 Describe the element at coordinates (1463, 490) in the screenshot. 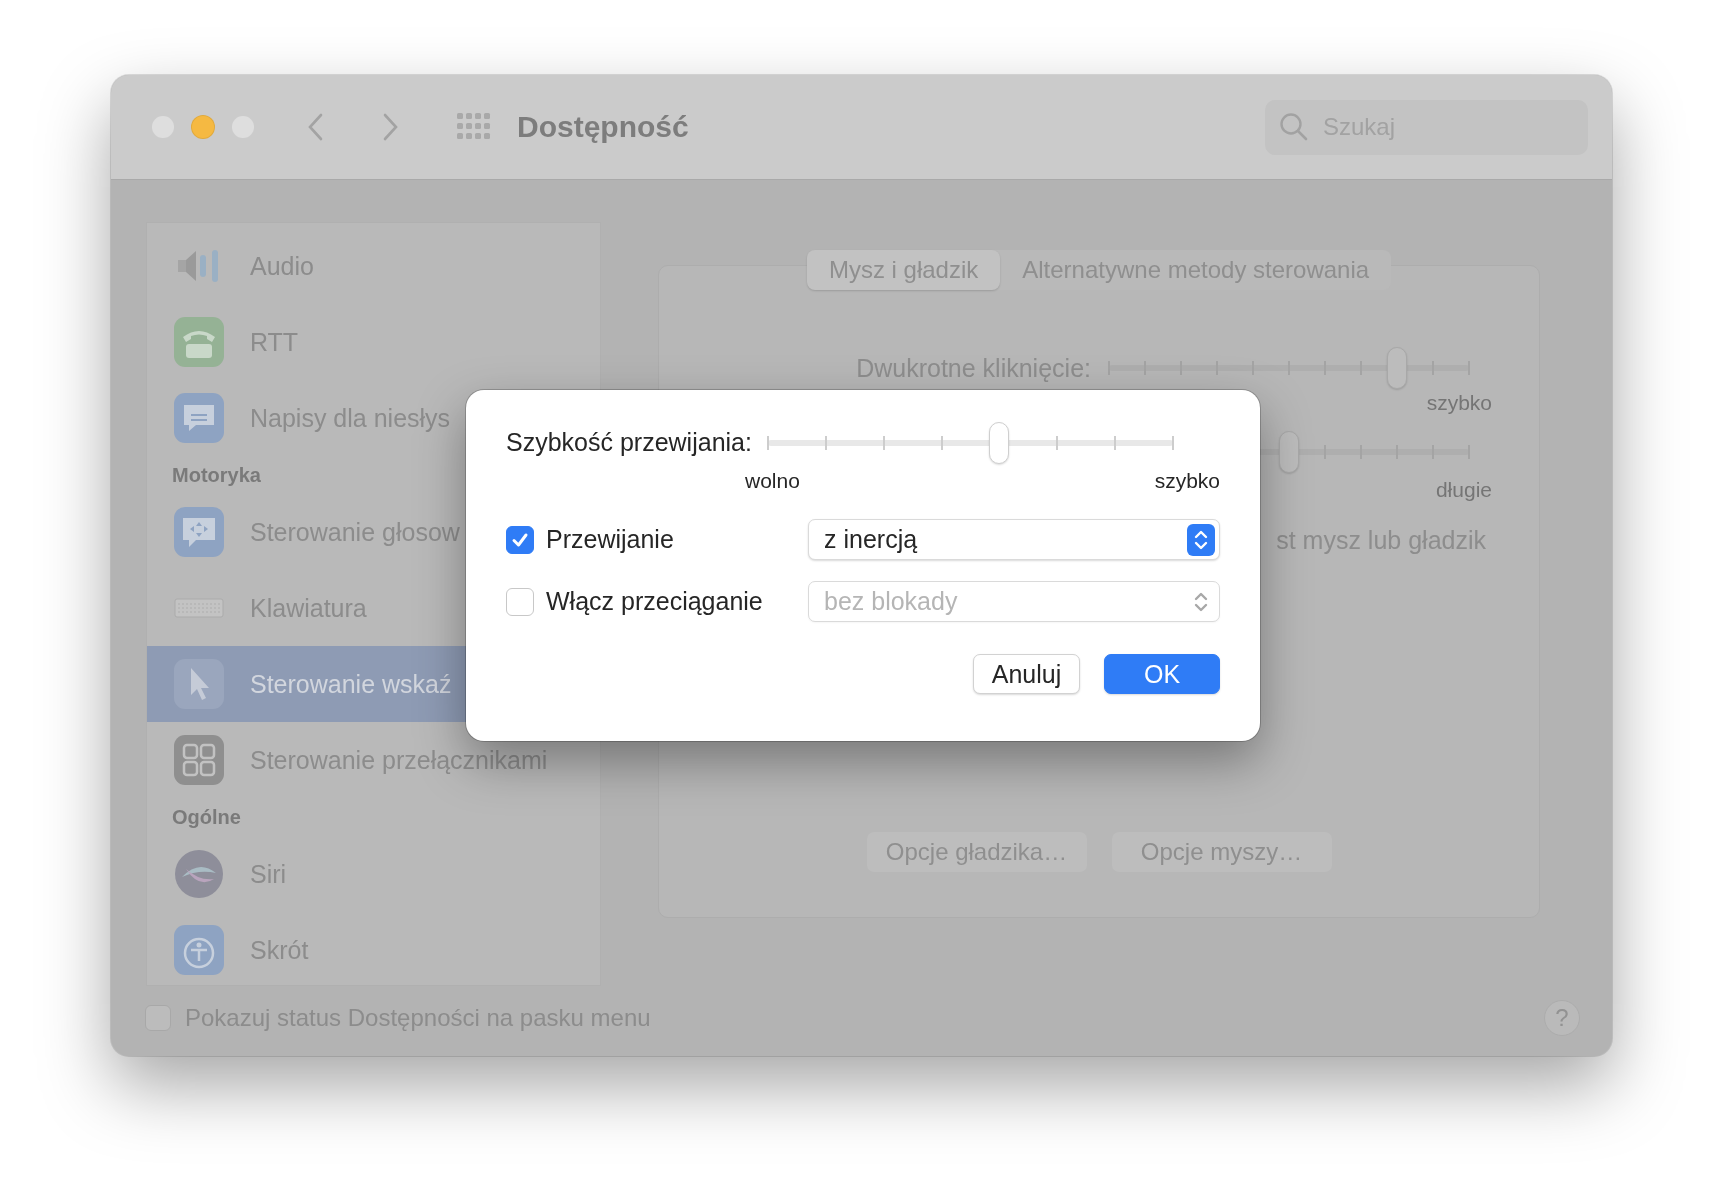

I see `slider-end-label: długie` at that location.